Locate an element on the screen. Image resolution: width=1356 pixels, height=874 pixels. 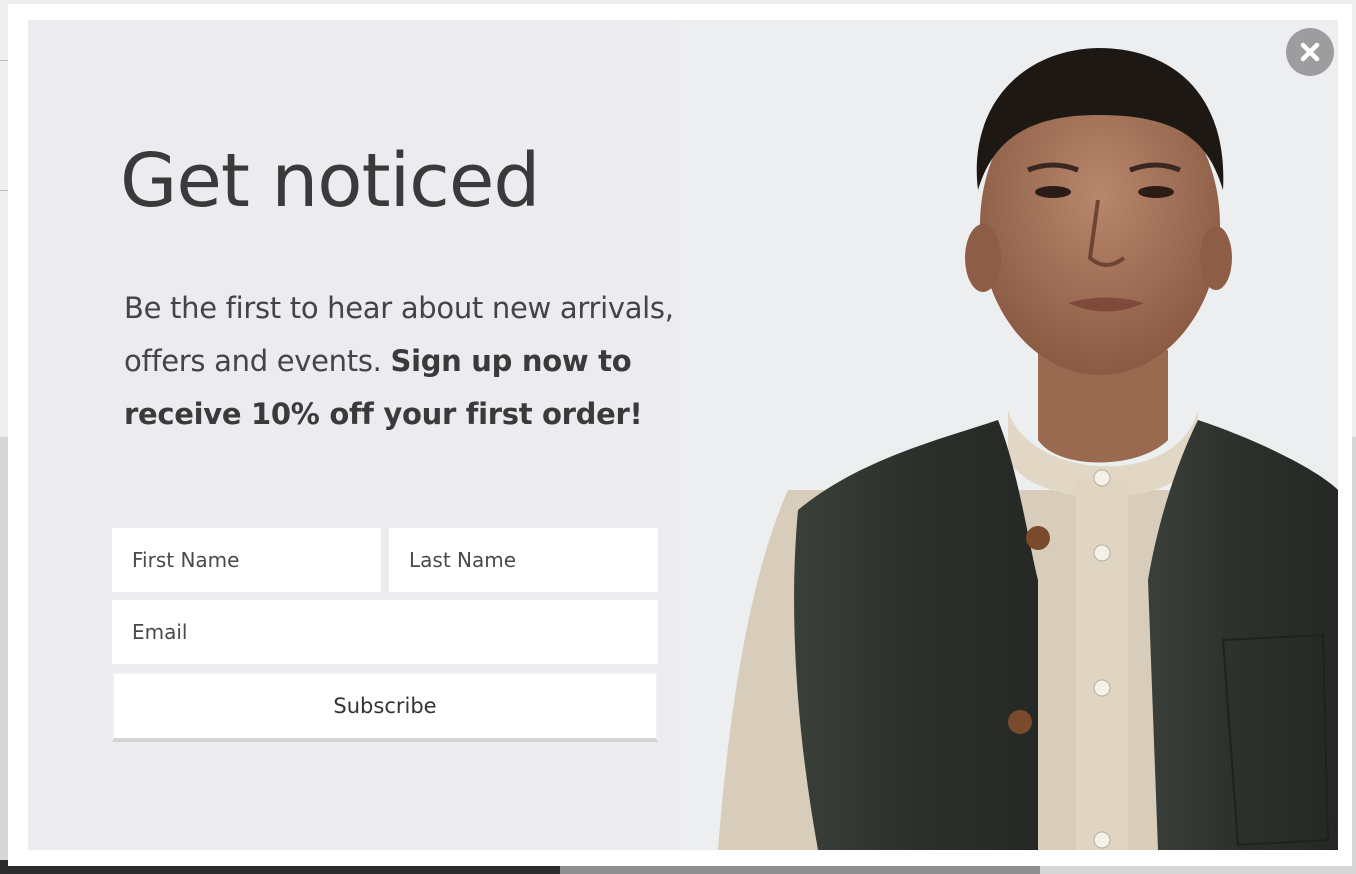
last-name-input is located at coordinates (523, 560).